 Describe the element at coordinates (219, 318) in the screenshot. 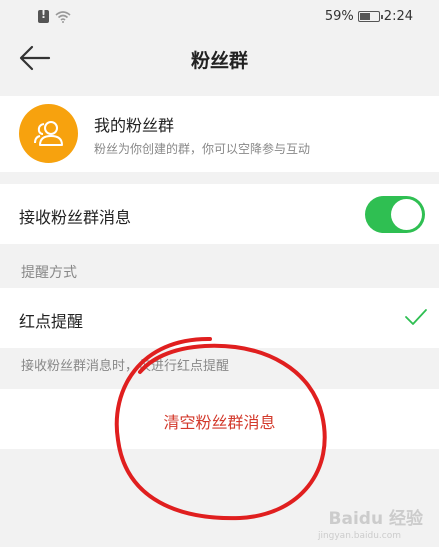

I see `reddot-reminder-option: 红点提醒` at that location.